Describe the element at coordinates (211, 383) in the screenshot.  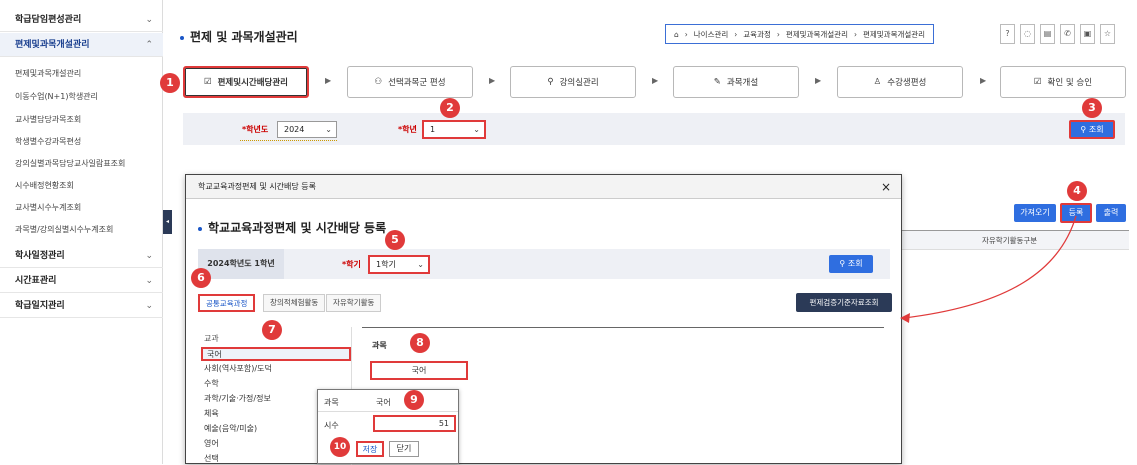
I see `subject-item: 수학` at that location.